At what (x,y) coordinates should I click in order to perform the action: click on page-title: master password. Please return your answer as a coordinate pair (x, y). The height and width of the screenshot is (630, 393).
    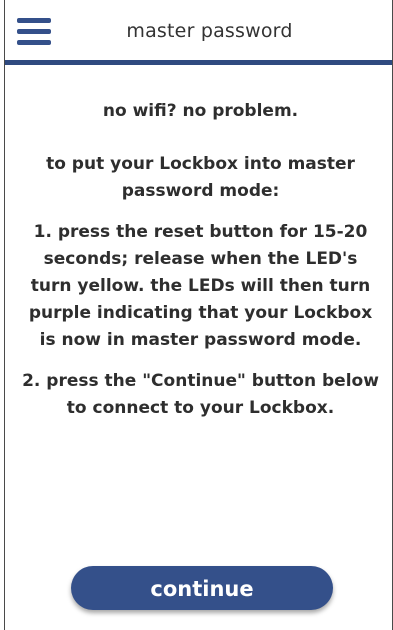
    Looking at the image, I should click on (209, 31).